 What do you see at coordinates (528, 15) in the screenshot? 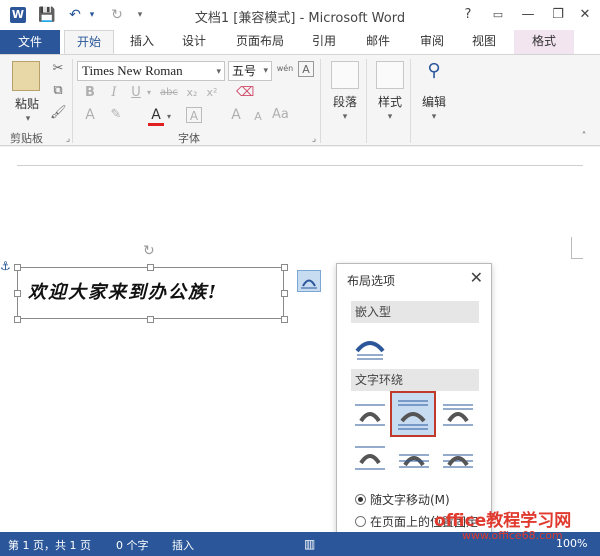
I see `minimize-button: —` at bounding box center [528, 15].